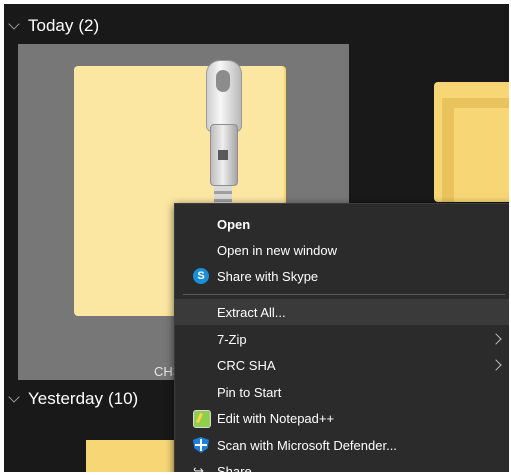 The height and width of the screenshot is (475, 511). I want to click on zipper-mark, so click(223, 155).